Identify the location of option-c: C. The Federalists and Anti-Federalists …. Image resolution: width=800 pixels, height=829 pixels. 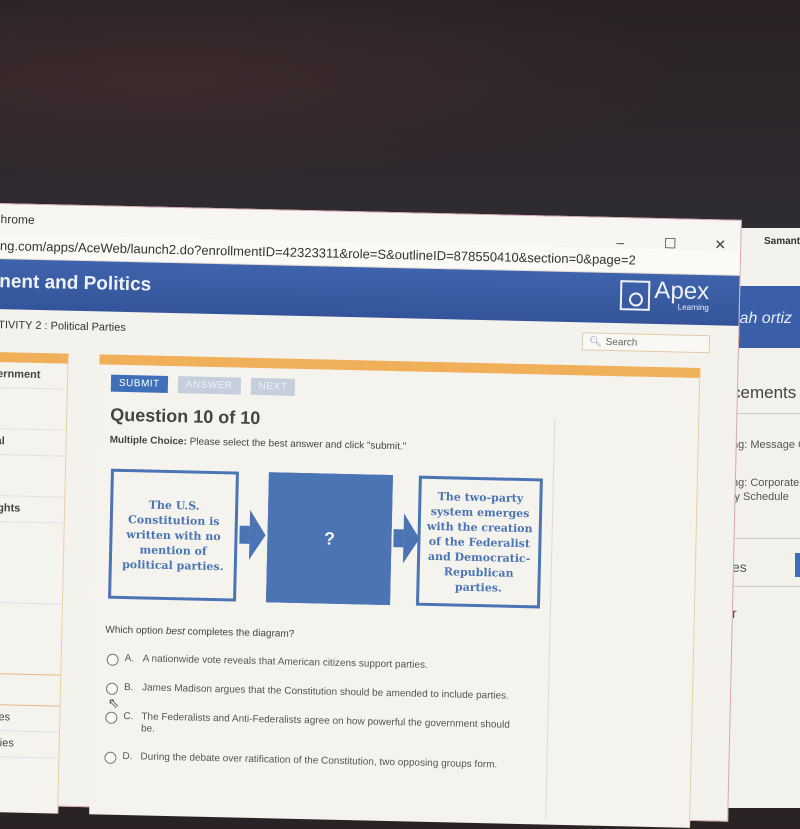
(315, 728).